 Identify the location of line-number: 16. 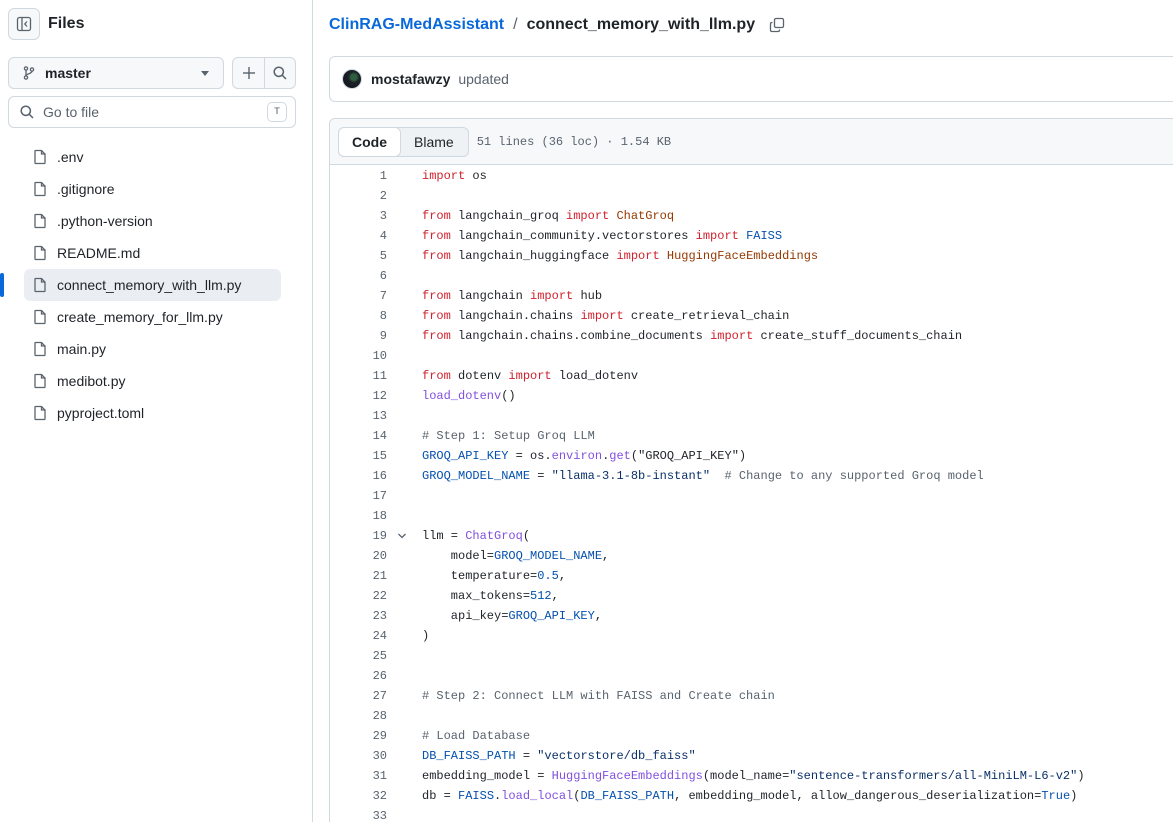
(358, 476).